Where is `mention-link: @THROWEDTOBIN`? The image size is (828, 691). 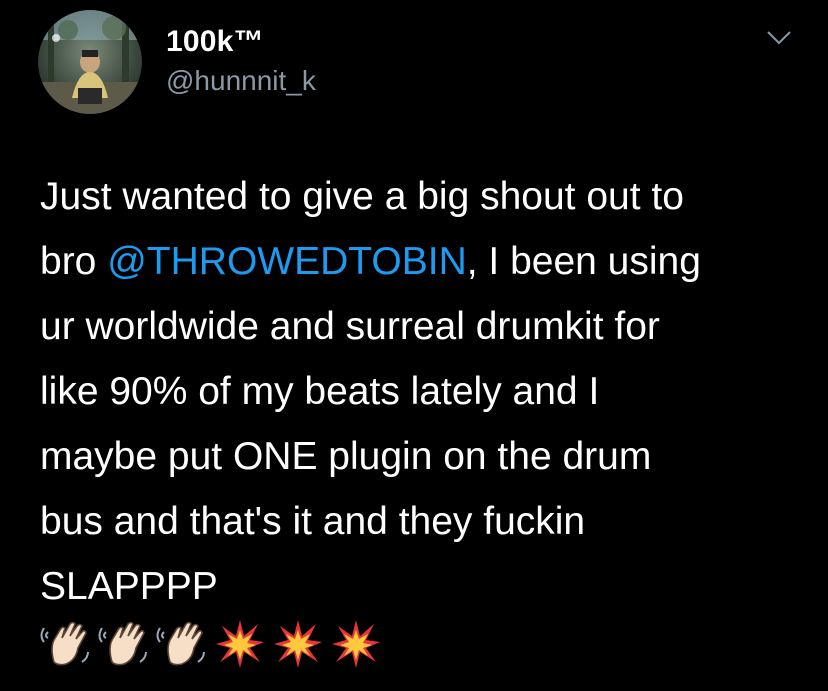
mention-link: @THROWEDTOBIN is located at coordinates (287, 261).